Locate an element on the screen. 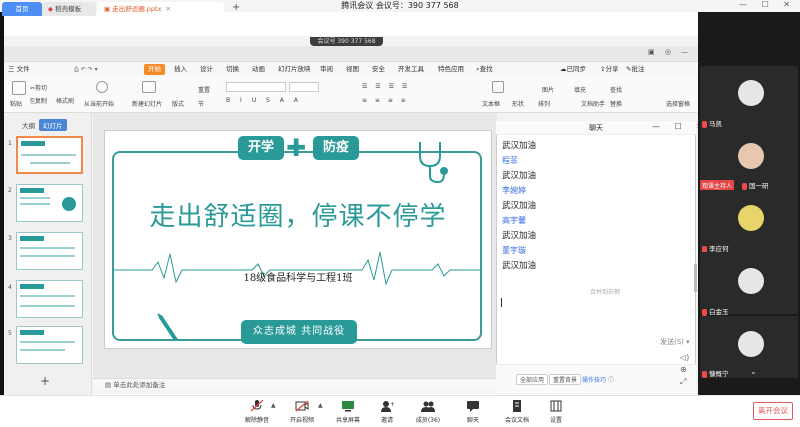 This screenshot has width=800, height=427. paste-icon is located at coordinates (19, 88).